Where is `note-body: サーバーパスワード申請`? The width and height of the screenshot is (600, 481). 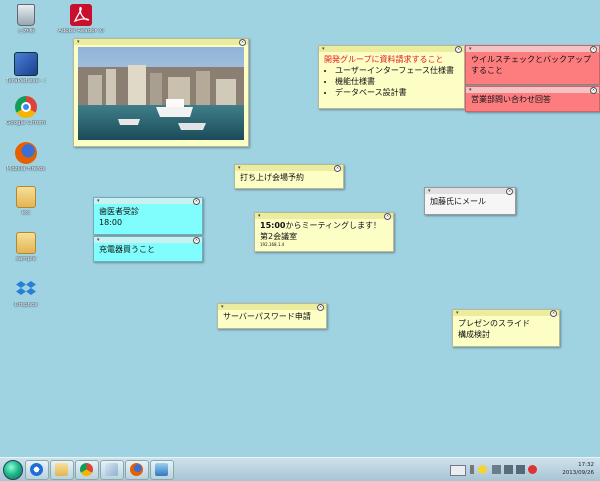 note-body: サーバーパスワード申請 is located at coordinates (272, 317).